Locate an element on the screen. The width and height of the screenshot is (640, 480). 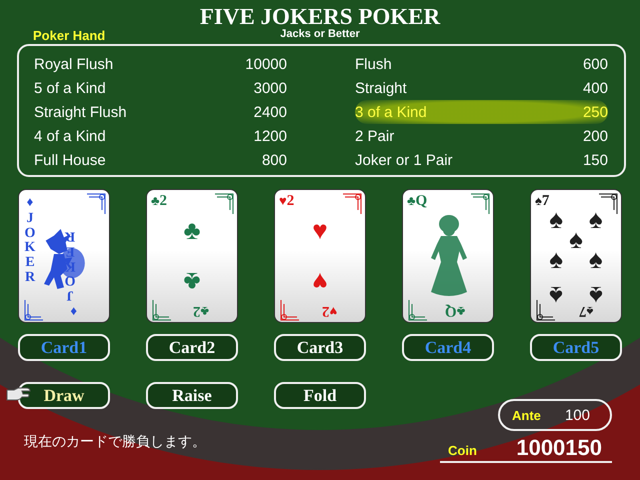
ante-label: Ante is located at coordinates (526, 415).